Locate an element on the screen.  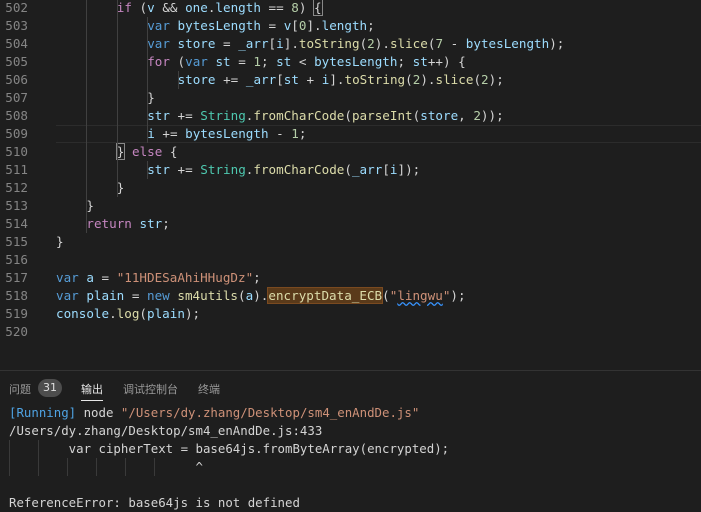
line-number: 504 is located at coordinates (16, 43).